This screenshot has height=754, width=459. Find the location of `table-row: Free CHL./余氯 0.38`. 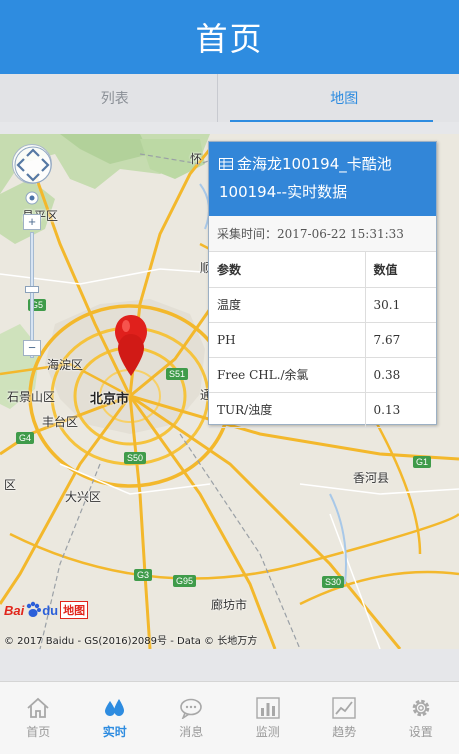

table-row: Free CHL./余氯 0.38 is located at coordinates (322, 375).